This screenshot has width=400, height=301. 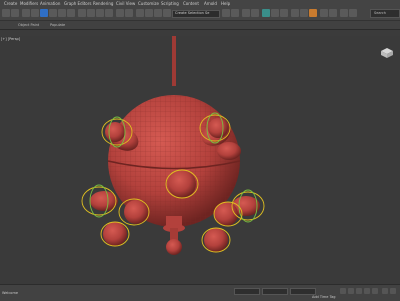 I want to click on search-box: Search, so click(x=385, y=13).